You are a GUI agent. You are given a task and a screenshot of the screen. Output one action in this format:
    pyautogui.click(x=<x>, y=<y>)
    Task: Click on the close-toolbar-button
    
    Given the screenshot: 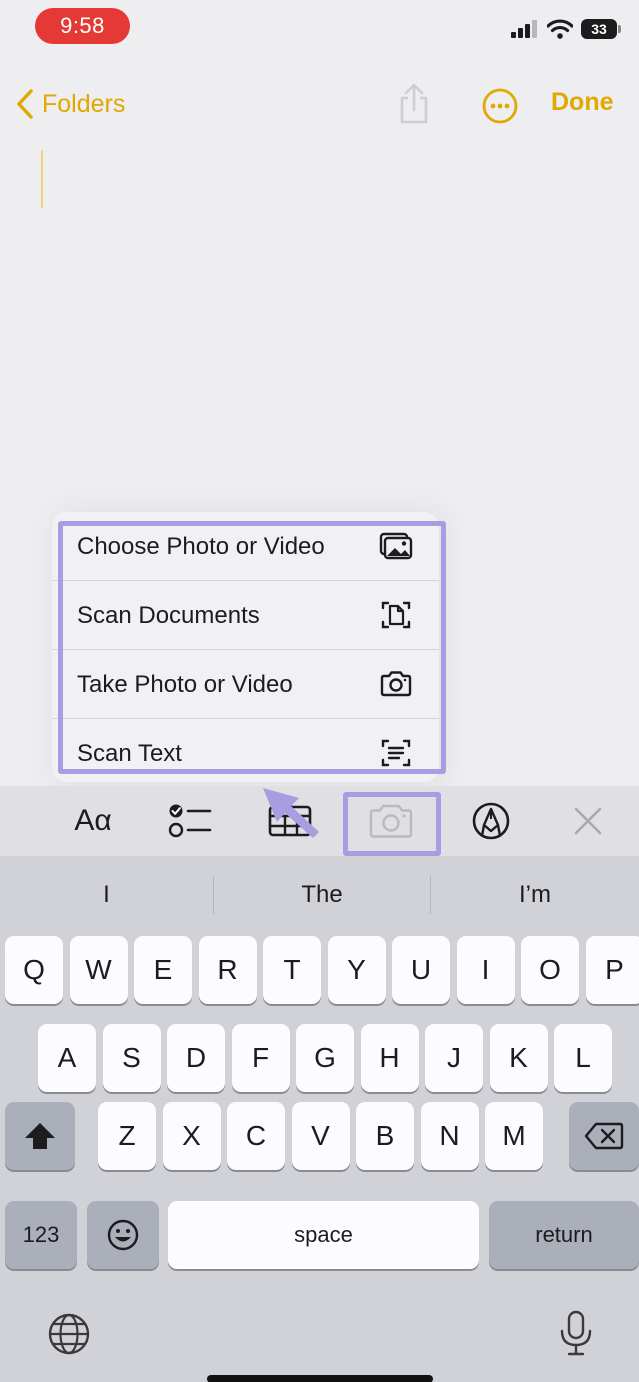 What is the action you would take?
    pyautogui.click(x=588, y=821)
    